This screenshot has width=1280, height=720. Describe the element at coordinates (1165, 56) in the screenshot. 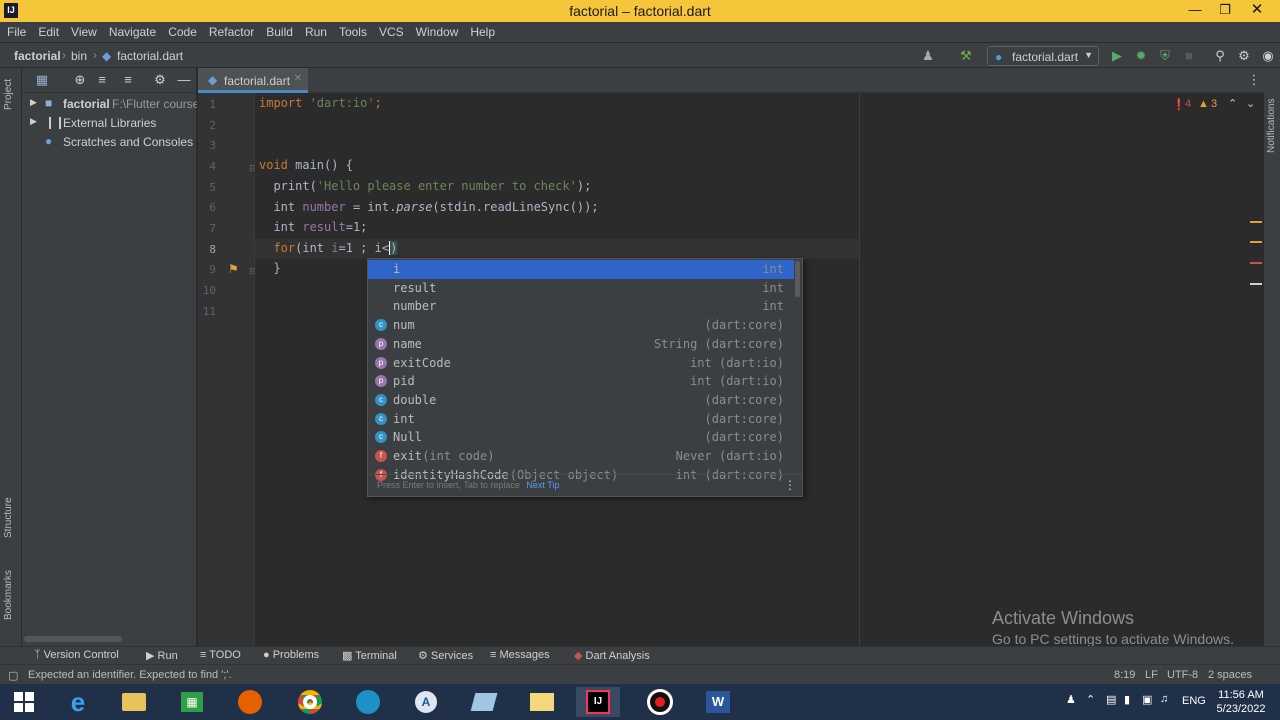

I see `coverage-icon: ⛨` at that location.